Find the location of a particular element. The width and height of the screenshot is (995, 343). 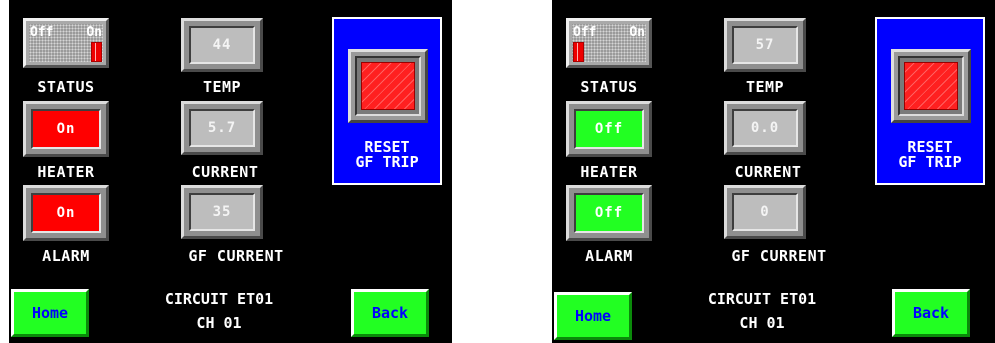

current-value: 5.7 is located at coordinates (222, 128).